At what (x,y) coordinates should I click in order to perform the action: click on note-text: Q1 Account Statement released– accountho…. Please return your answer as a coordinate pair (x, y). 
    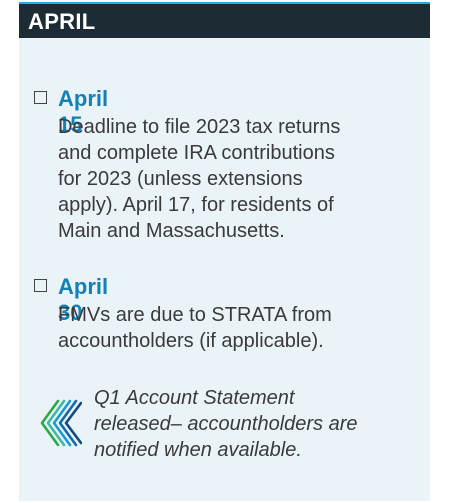
    Looking at the image, I should click on (239, 424).